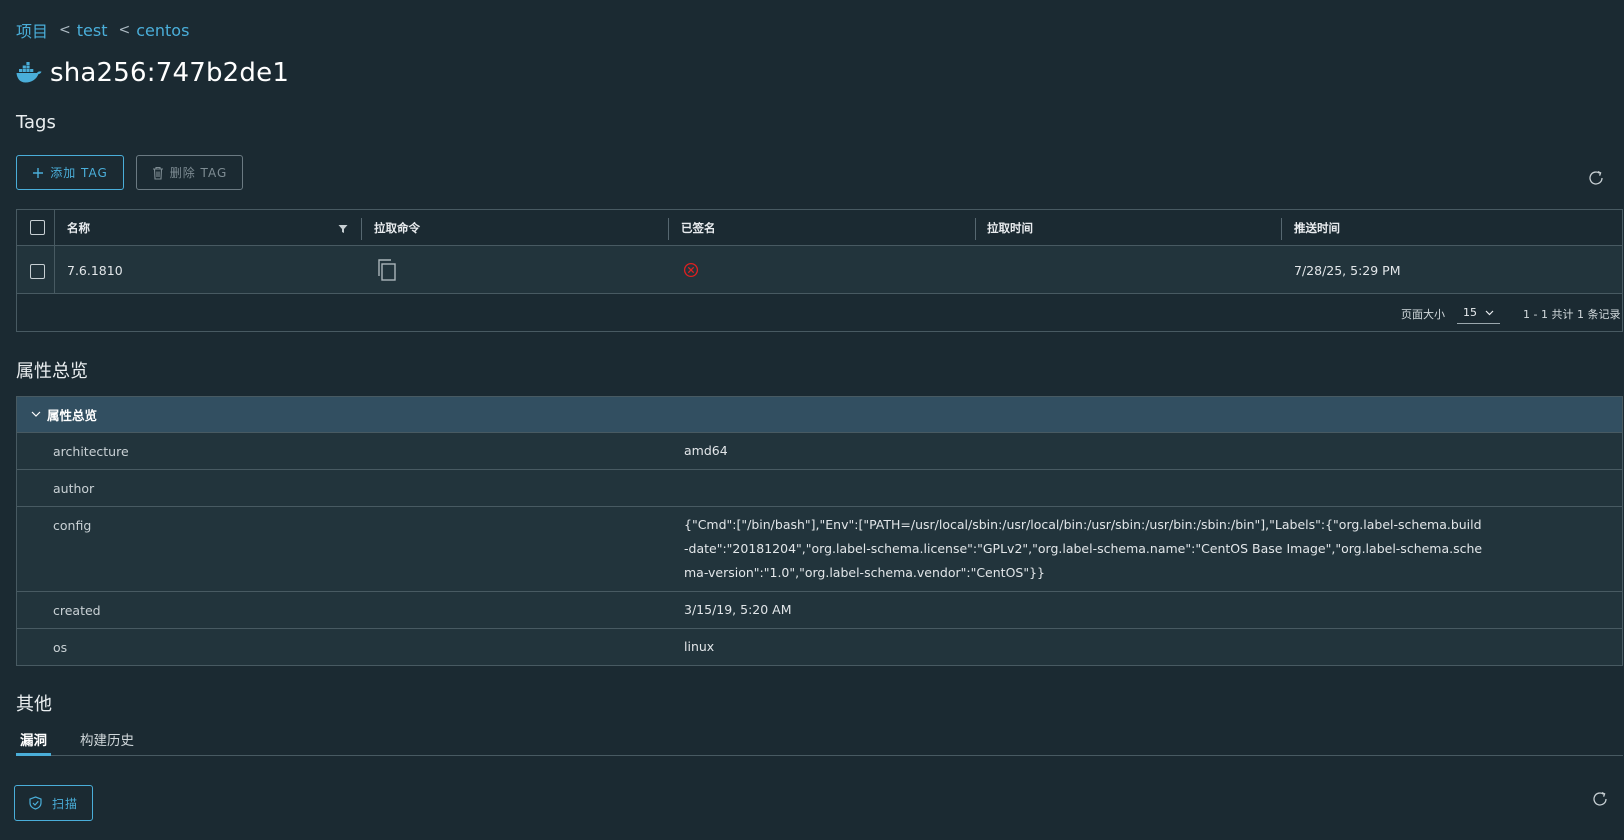 The width and height of the screenshot is (1624, 840). Describe the element at coordinates (157, 173) in the screenshot. I see `trash-icon` at that location.